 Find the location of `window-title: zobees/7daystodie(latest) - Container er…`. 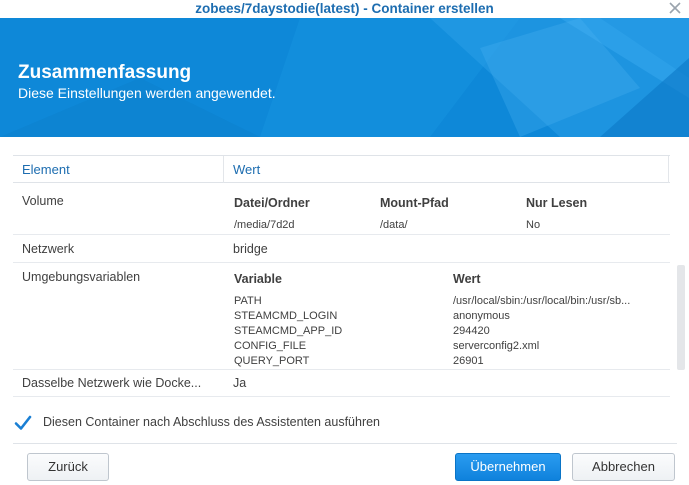

window-title: zobees/7daystodie(latest) - Container er… is located at coordinates (344, 8).